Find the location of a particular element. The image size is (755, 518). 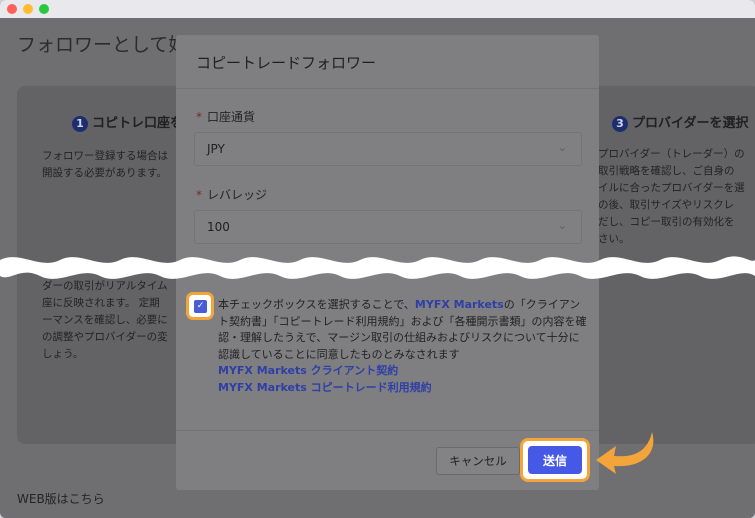

leverage-select: 100 ⌄ is located at coordinates (388, 227).